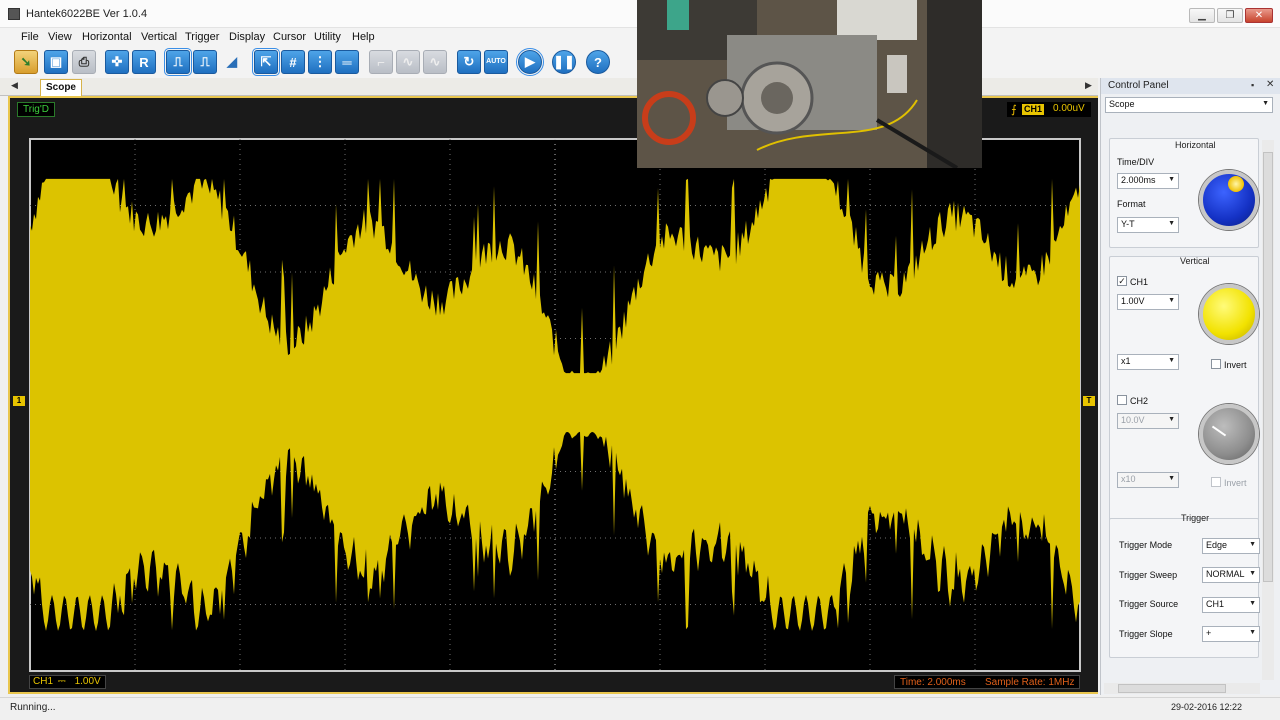 The width and height of the screenshot is (1280, 720). I want to click on wave-button: ∿, so click(408, 62).